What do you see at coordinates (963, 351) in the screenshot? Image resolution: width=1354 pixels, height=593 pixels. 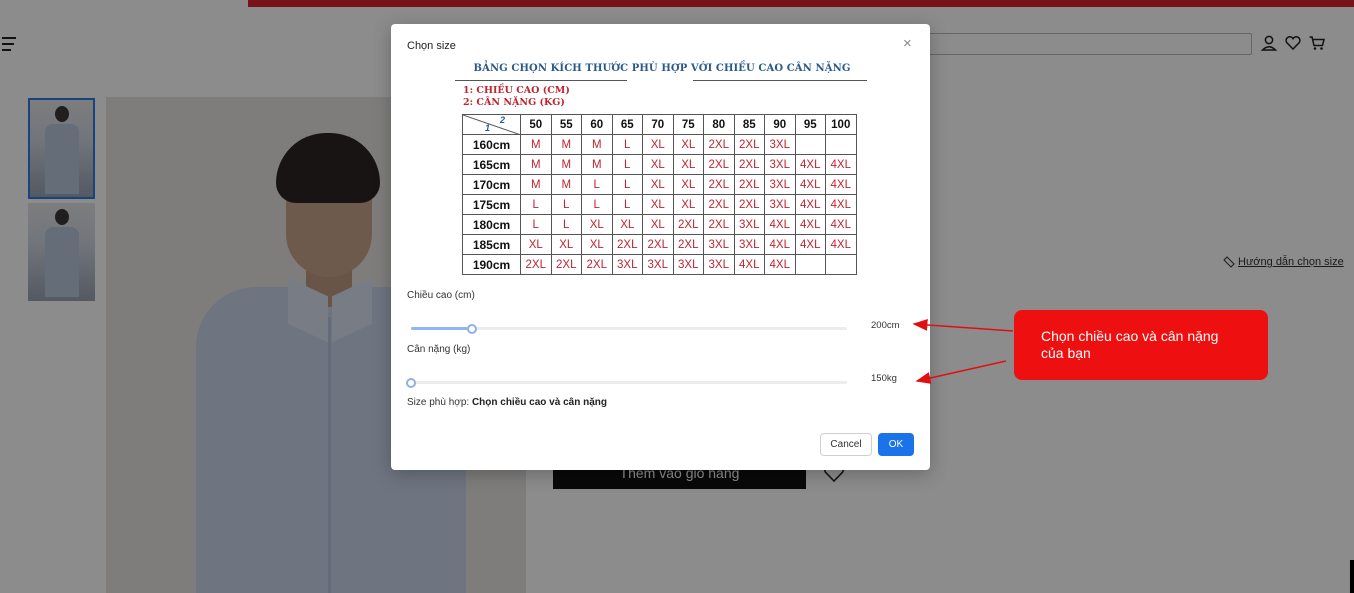 I see `annotation-arrows` at bounding box center [963, 351].